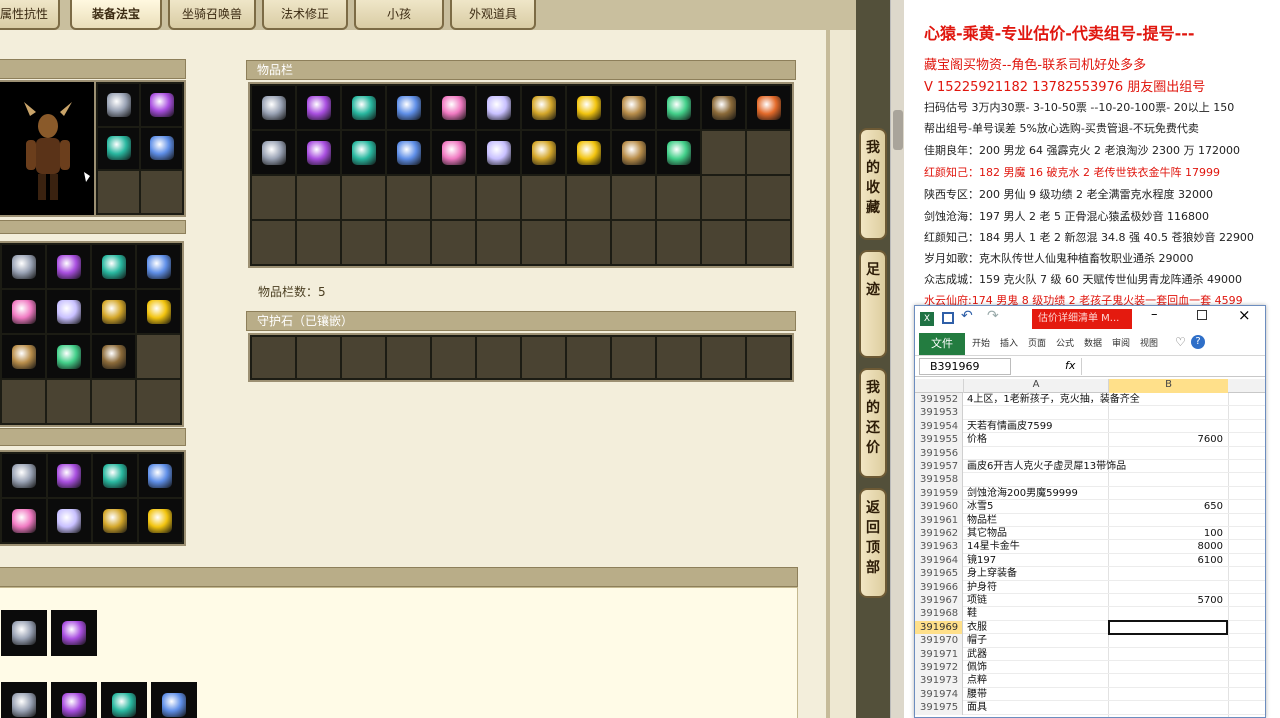  Describe the element at coordinates (939, 614) in the screenshot. I see `row-number: 391968` at that location.